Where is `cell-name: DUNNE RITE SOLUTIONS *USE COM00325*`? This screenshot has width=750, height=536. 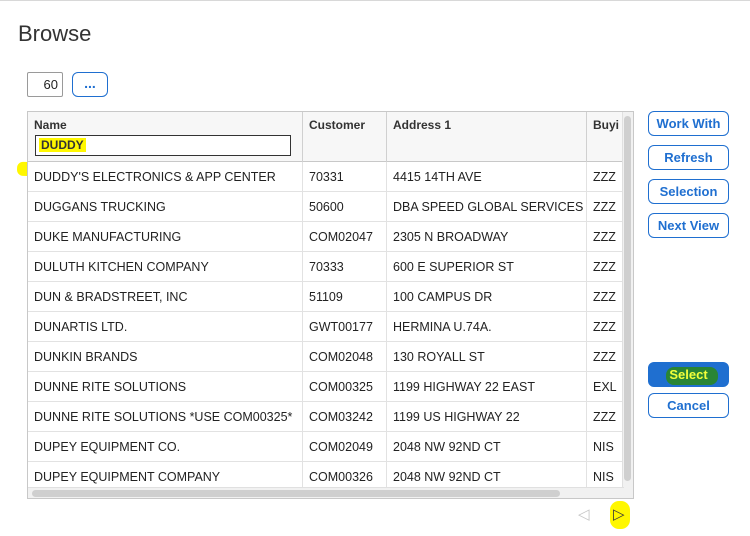 cell-name: DUNNE RITE SOLUTIONS *USE COM00325* is located at coordinates (165, 417).